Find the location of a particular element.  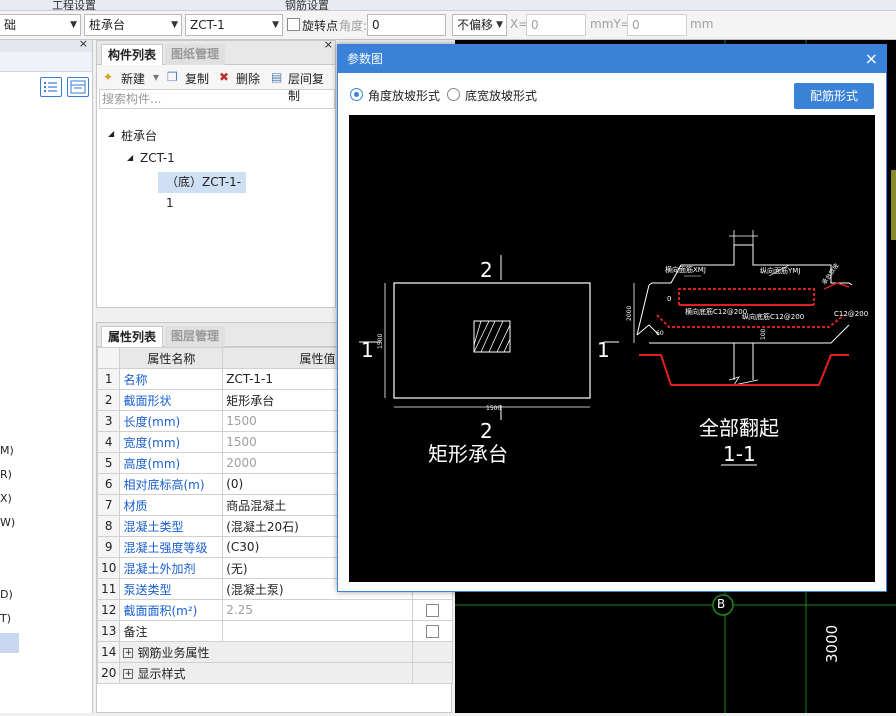

property-name: 长度(mm) is located at coordinates (171, 421).